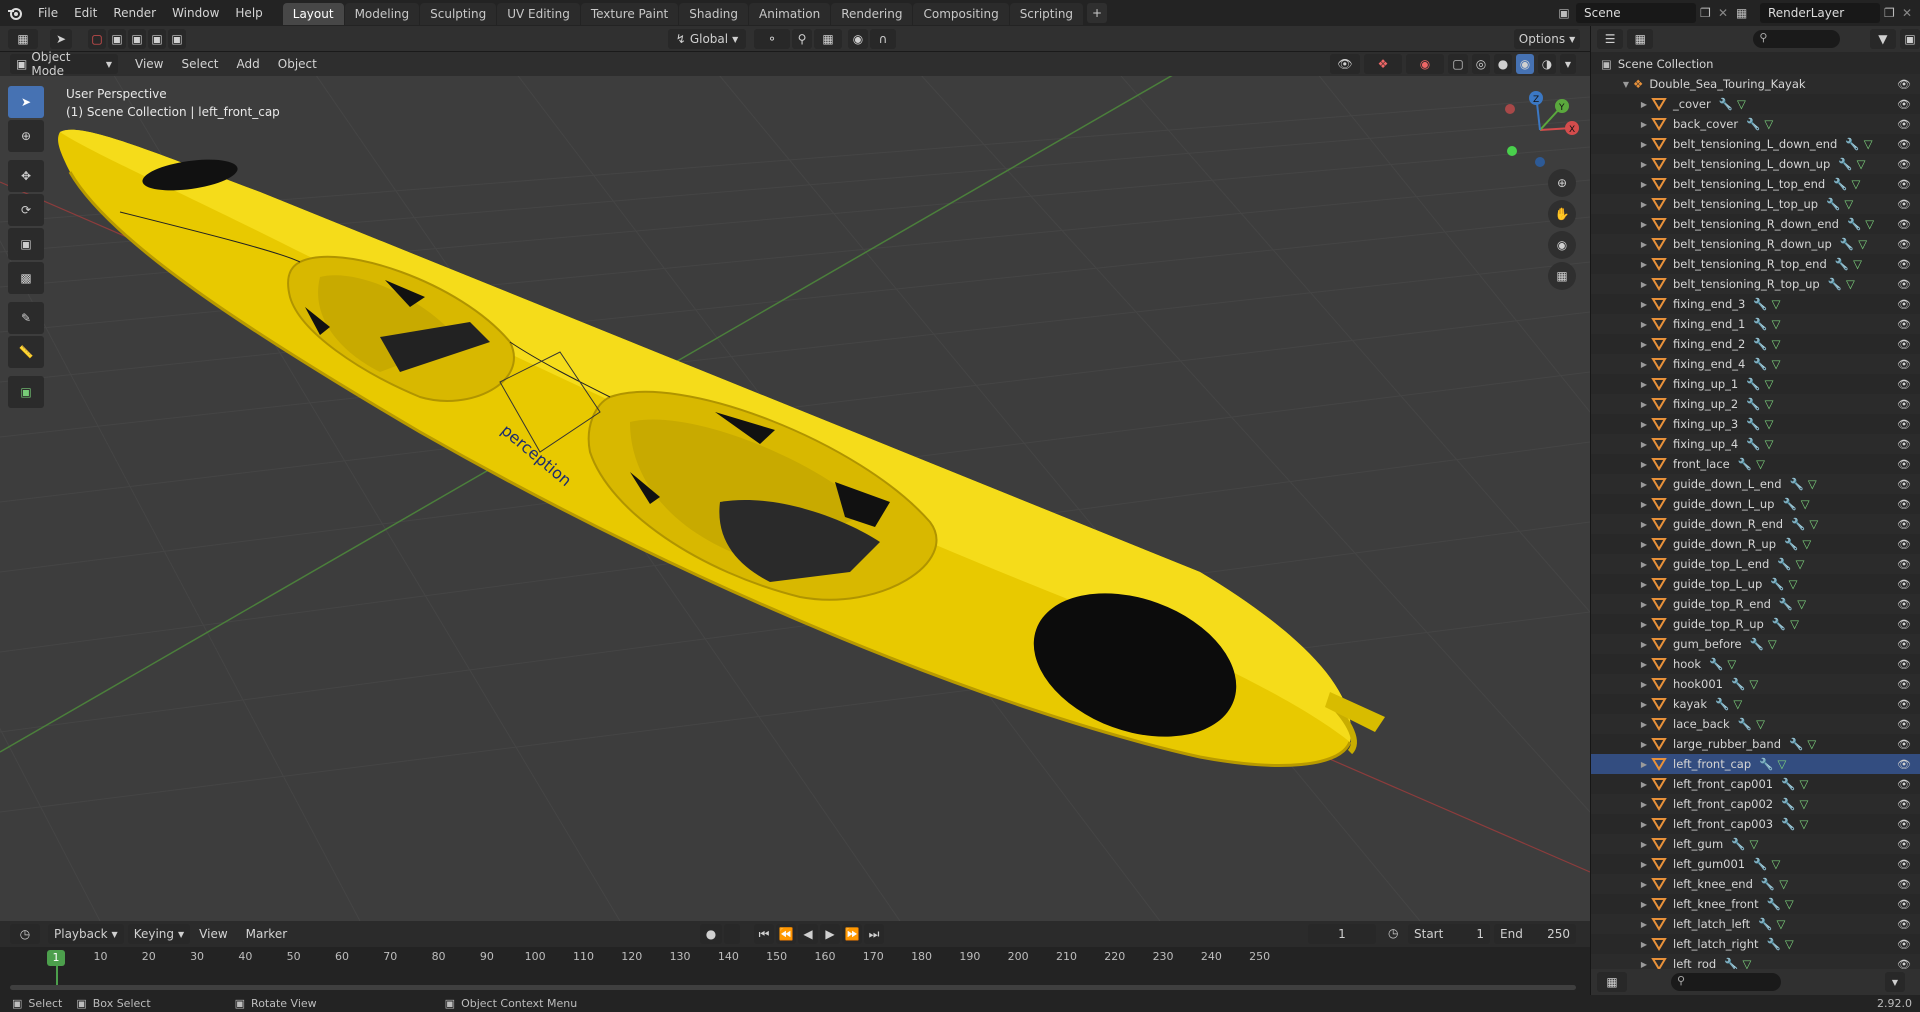 The width and height of the screenshot is (1920, 1012). Describe the element at coordinates (707, 39) in the screenshot. I see `transform-orientation-dropdown: ↯ Global ▼` at that location.